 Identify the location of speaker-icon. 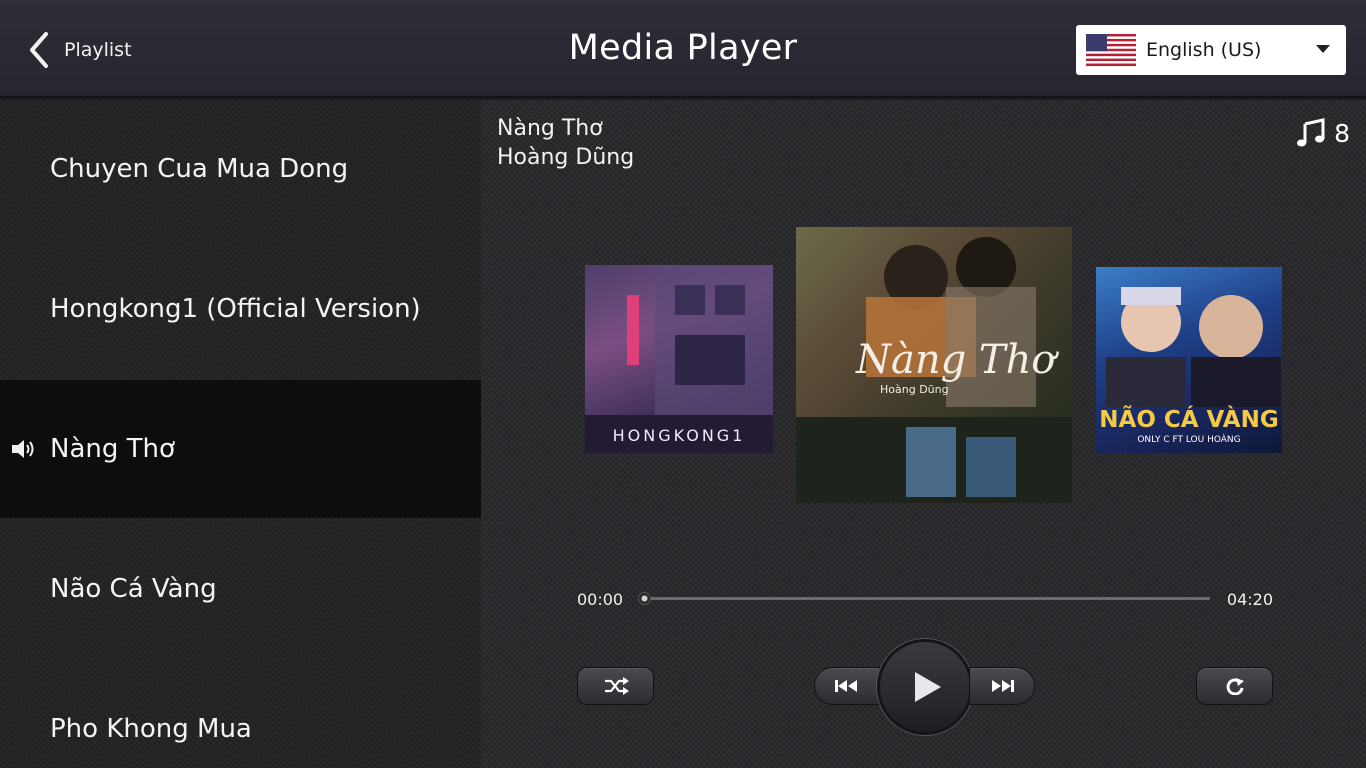
(23, 449).